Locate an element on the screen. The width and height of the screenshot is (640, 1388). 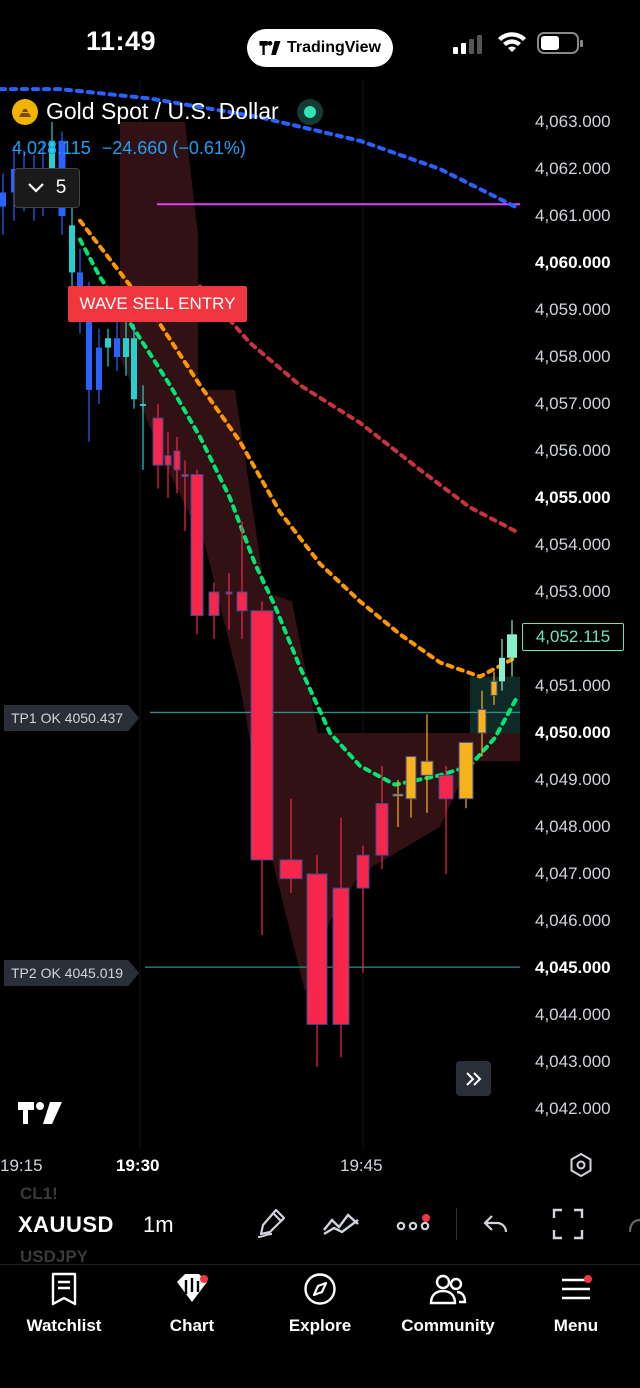
chart-notification-dot is located at coordinates (204, 1279).